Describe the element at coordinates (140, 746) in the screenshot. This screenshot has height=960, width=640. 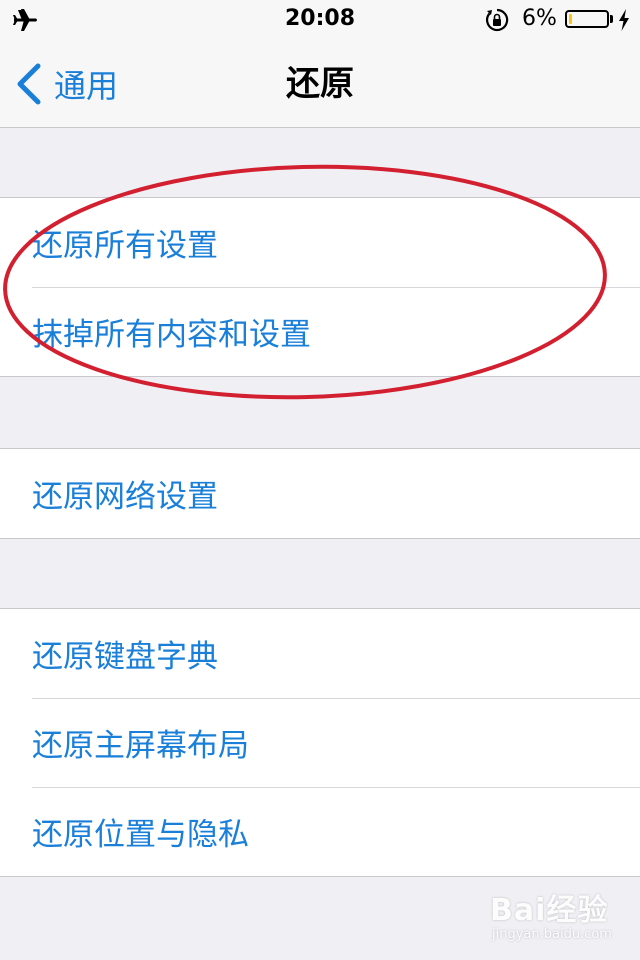
I see `cell-label: 还原主屏幕布局` at that location.